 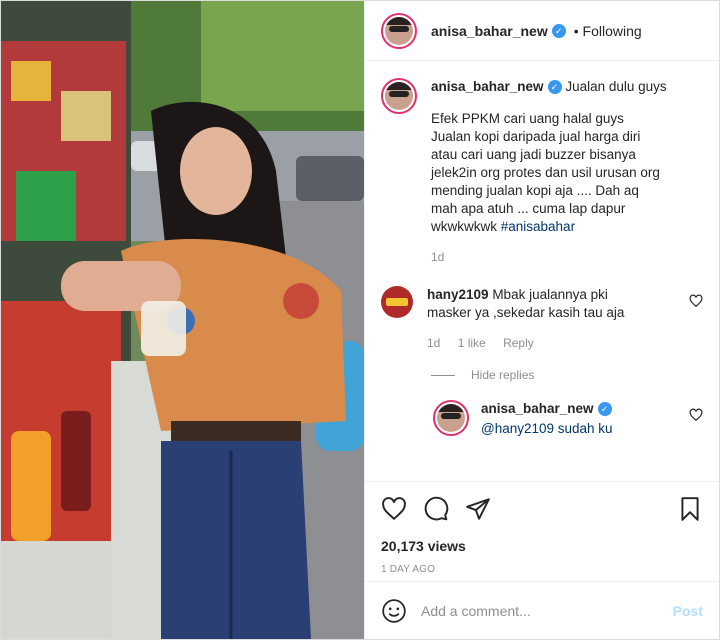 What do you see at coordinates (433, 343) in the screenshot?
I see `comment-age: 1d` at bounding box center [433, 343].